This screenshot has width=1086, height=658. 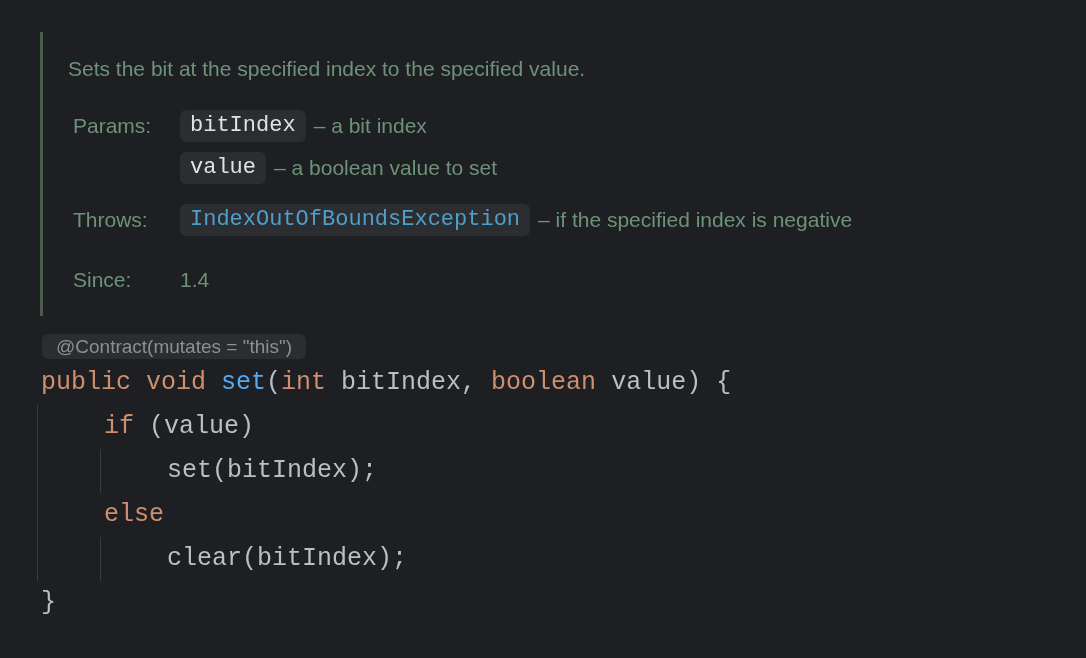 I want to click on param-name: value, so click(x=223, y=168).